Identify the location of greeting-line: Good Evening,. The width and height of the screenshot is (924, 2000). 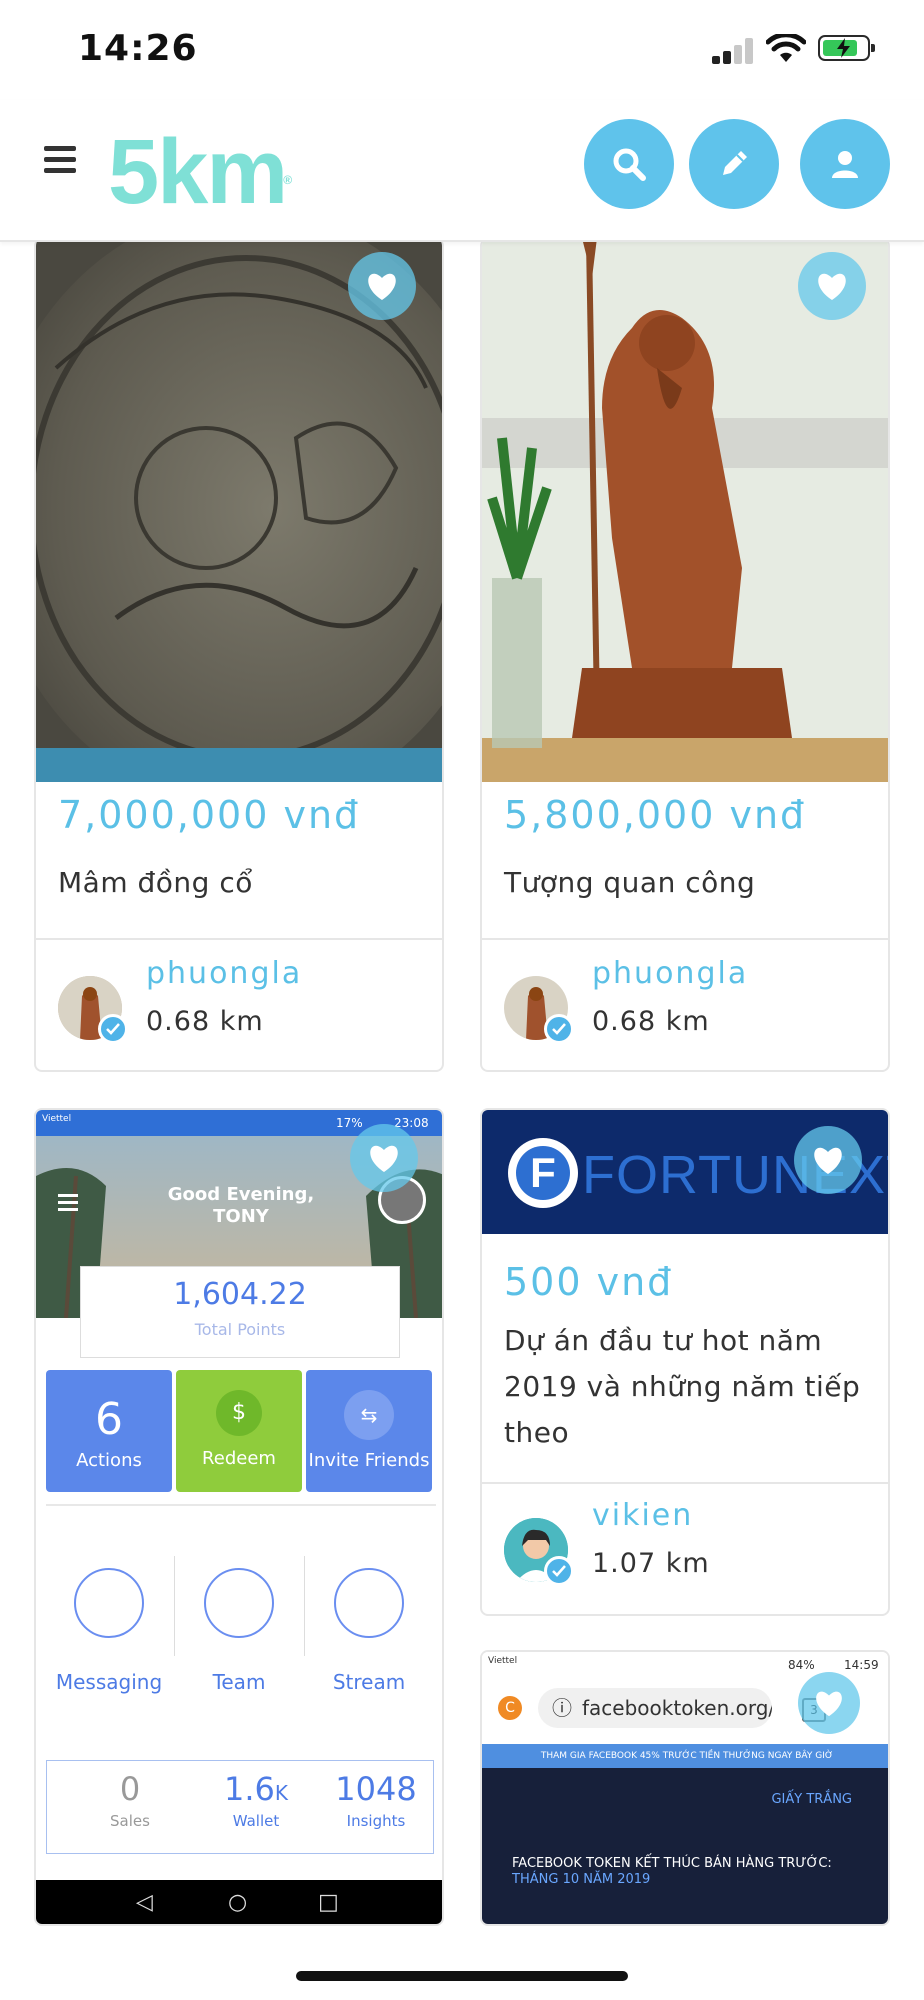
(241, 1194).